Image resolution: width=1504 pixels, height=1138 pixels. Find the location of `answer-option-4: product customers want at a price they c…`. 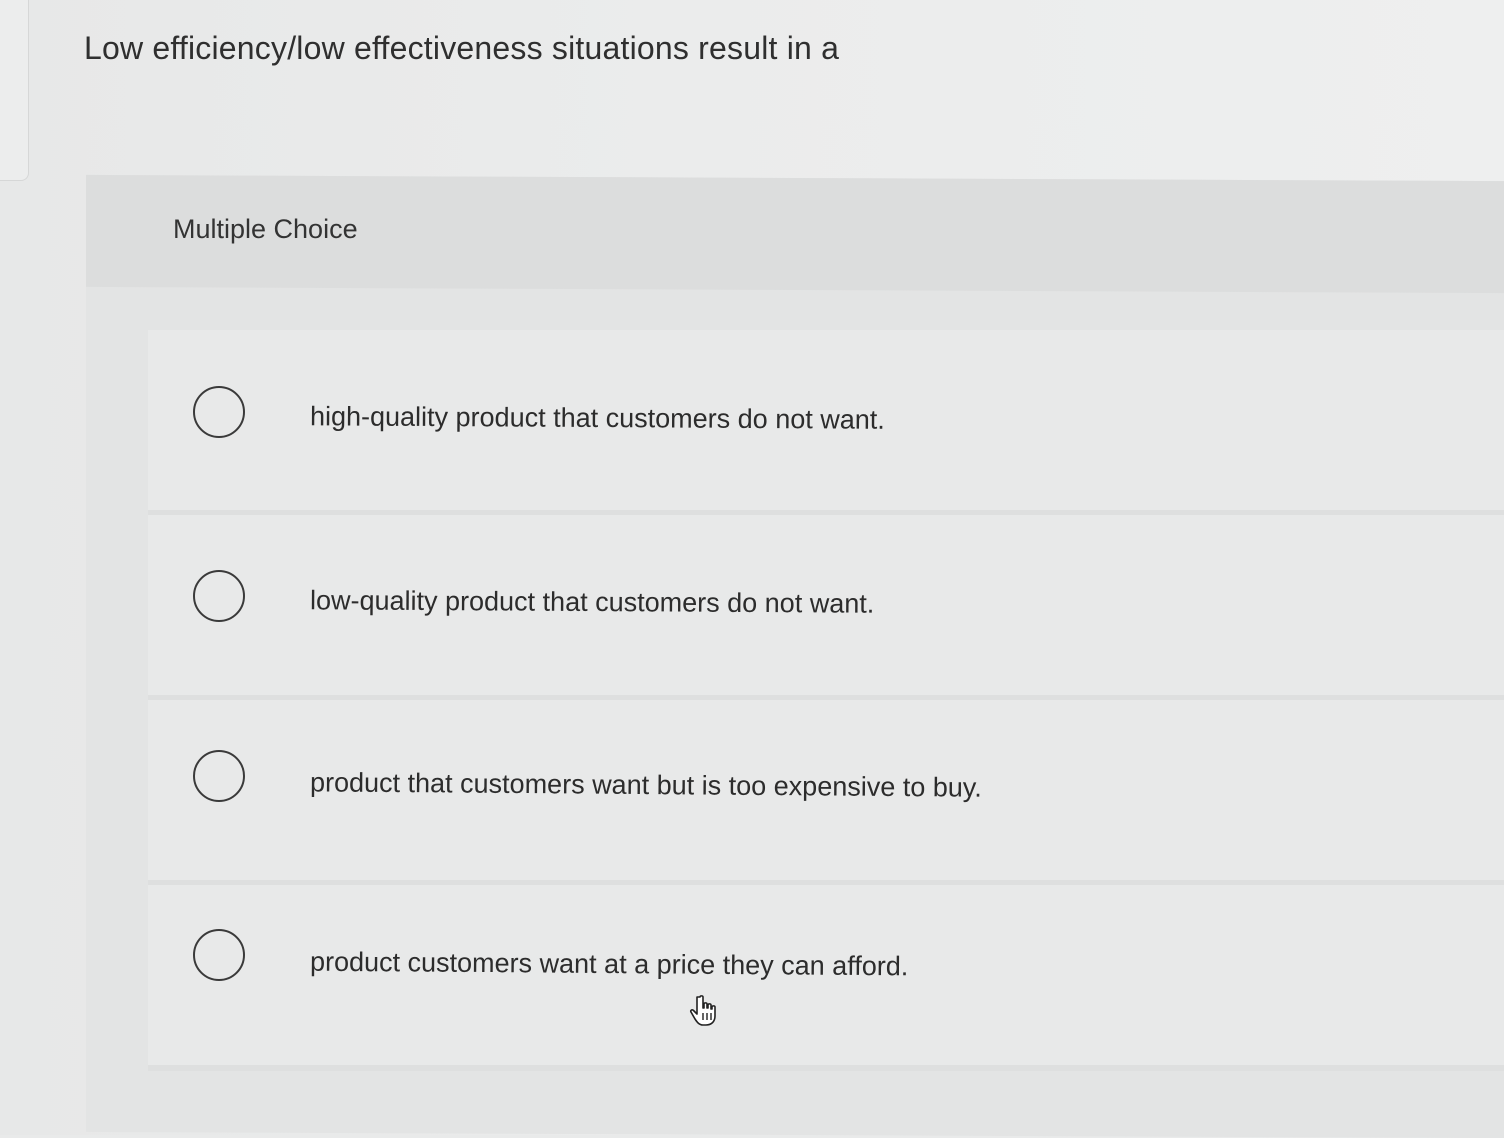

answer-option-4: product customers want at a price they c… is located at coordinates (826, 978).